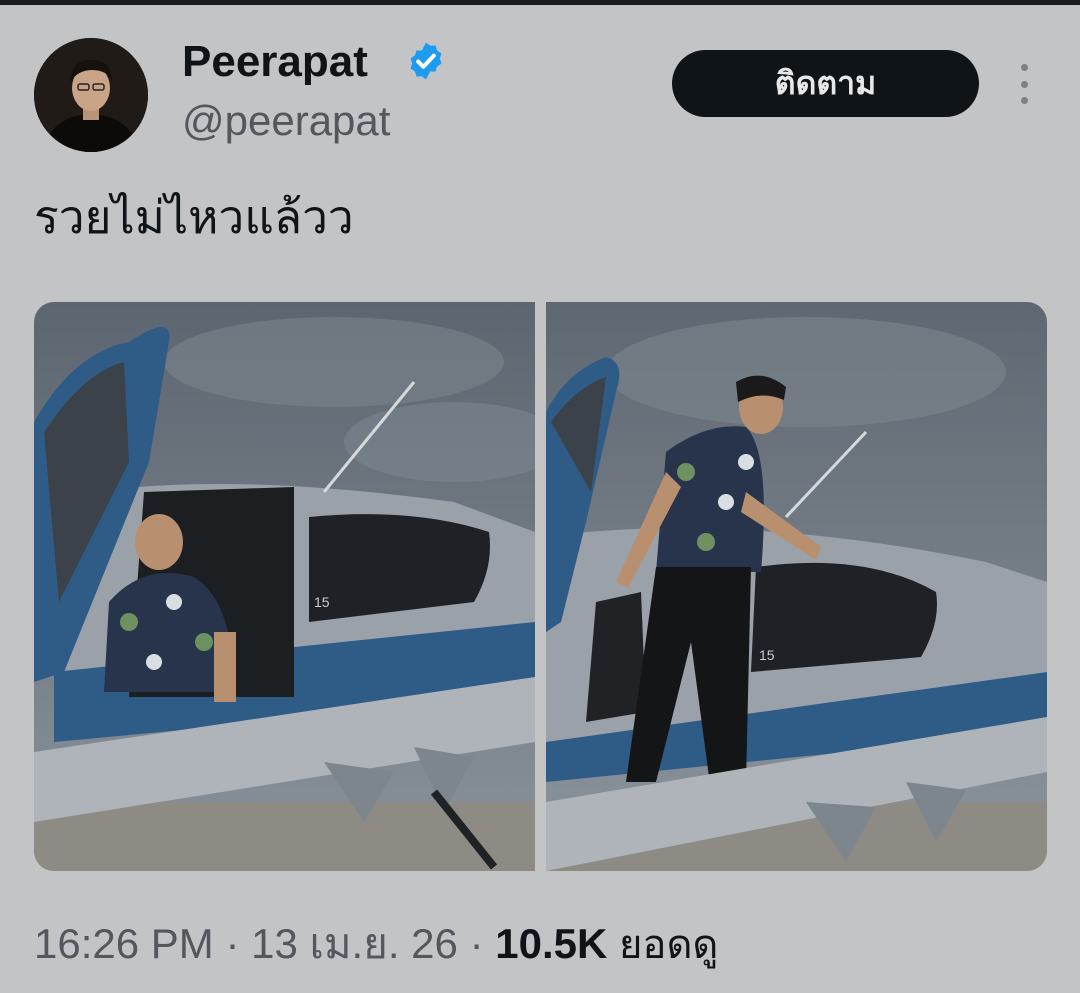 This screenshot has width=1080, height=993. Describe the element at coordinates (354, 943) in the screenshot. I see `tweet-date: 13 เม.ย. 26` at that location.